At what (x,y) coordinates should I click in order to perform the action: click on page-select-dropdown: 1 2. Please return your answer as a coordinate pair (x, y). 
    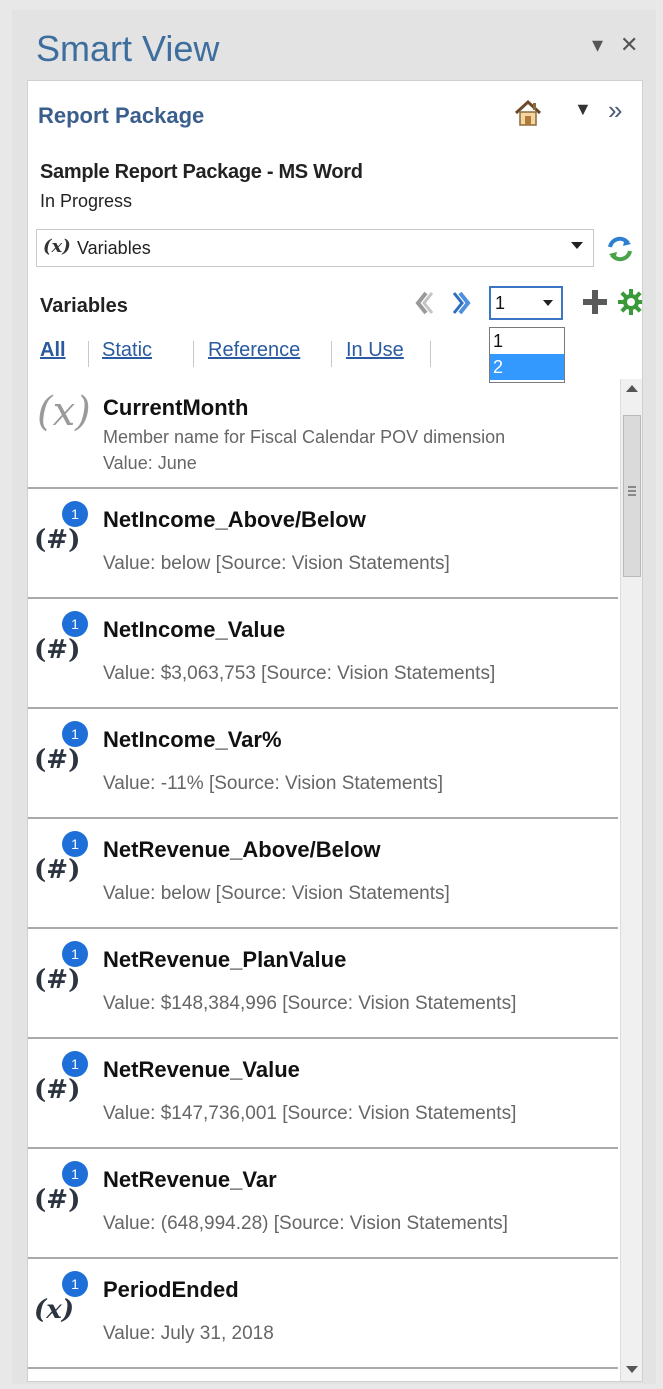
    Looking at the image, I should click on (527, 355).